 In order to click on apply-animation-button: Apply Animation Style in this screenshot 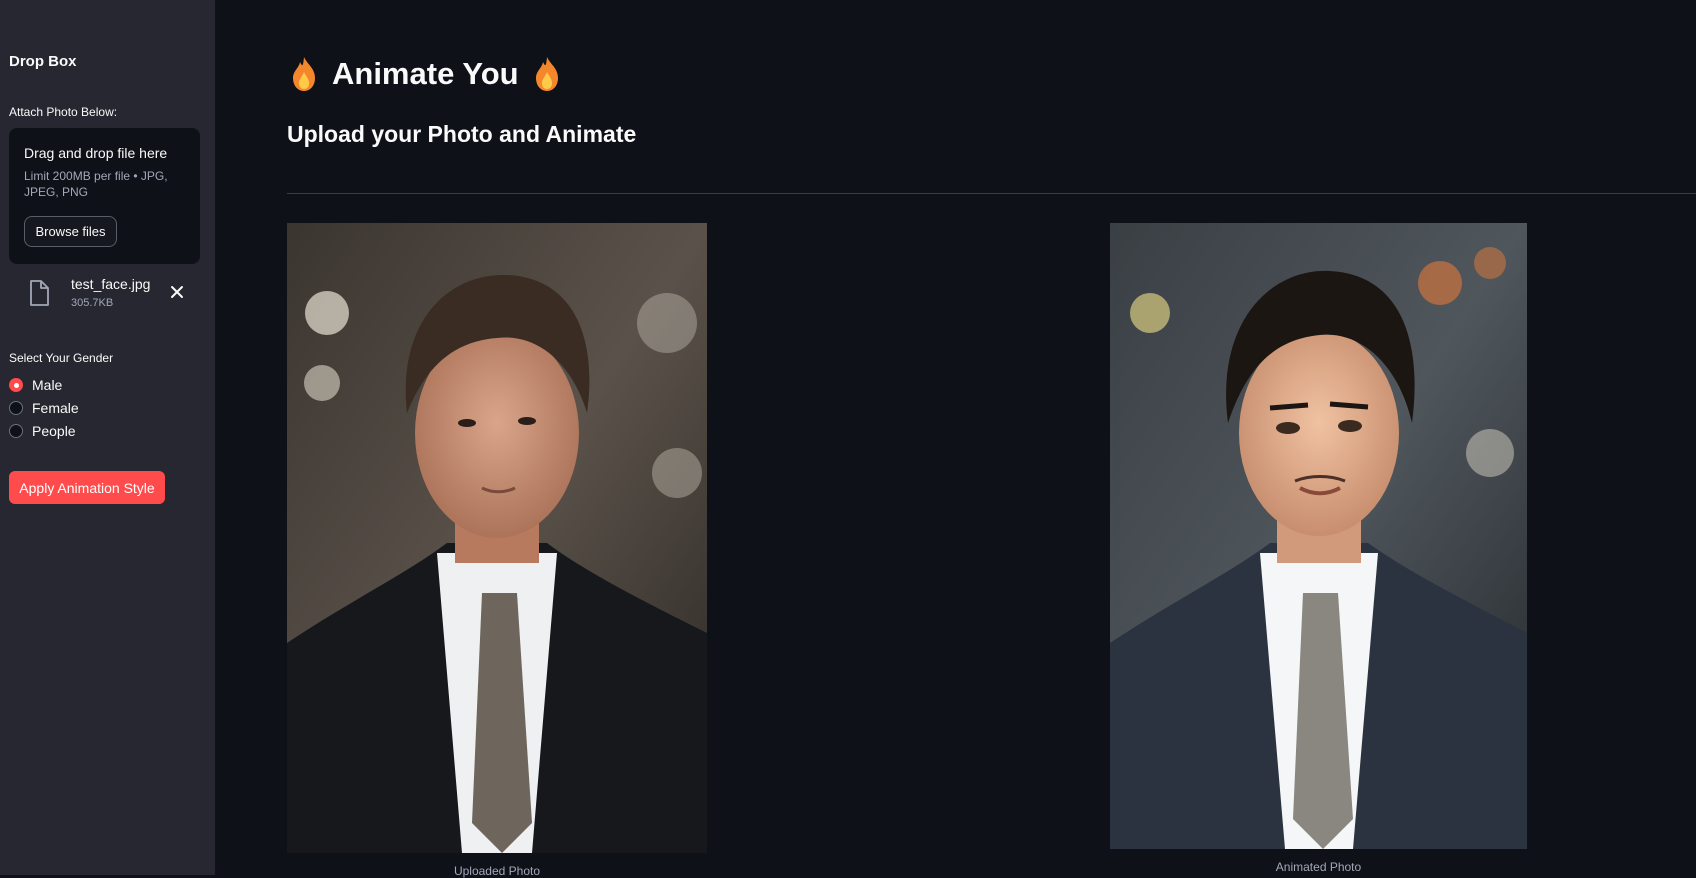, I will do `click(87, 487)`.